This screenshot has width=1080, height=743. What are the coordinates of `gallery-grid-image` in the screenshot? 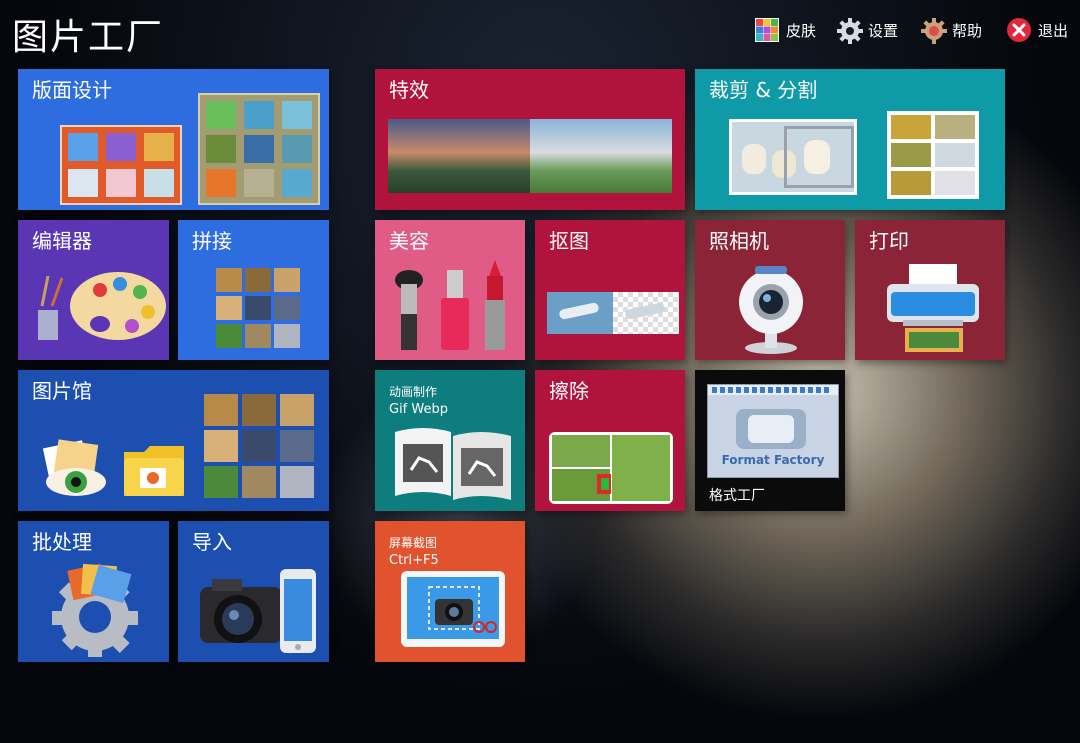 It's located at (260, 448).